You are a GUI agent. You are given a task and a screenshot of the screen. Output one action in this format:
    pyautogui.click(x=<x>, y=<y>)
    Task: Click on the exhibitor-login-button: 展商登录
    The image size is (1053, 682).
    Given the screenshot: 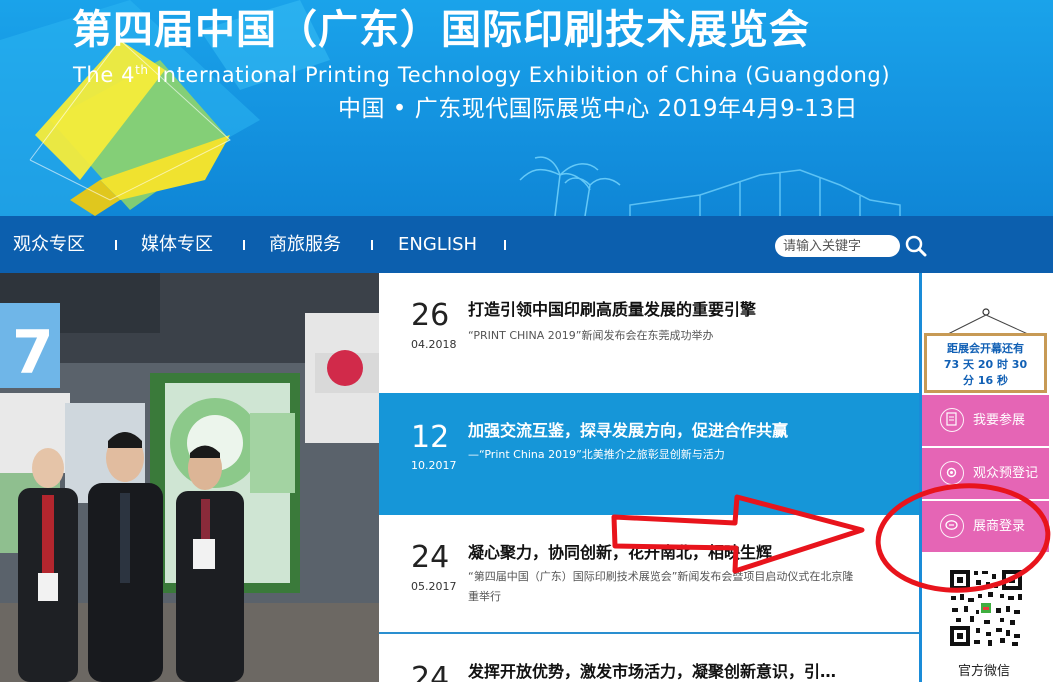 What is the action you would take?
    pyautogui.click(x=985, y=526)
    